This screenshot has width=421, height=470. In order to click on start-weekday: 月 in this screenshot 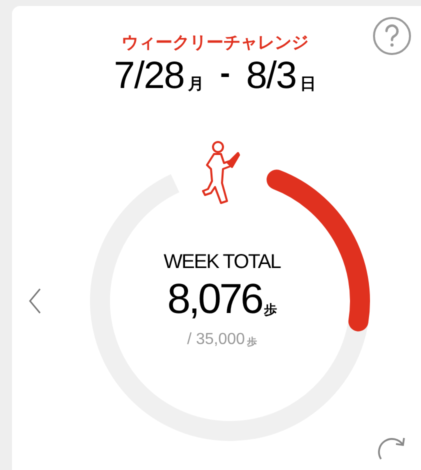, I will do `click(196, 85)`.